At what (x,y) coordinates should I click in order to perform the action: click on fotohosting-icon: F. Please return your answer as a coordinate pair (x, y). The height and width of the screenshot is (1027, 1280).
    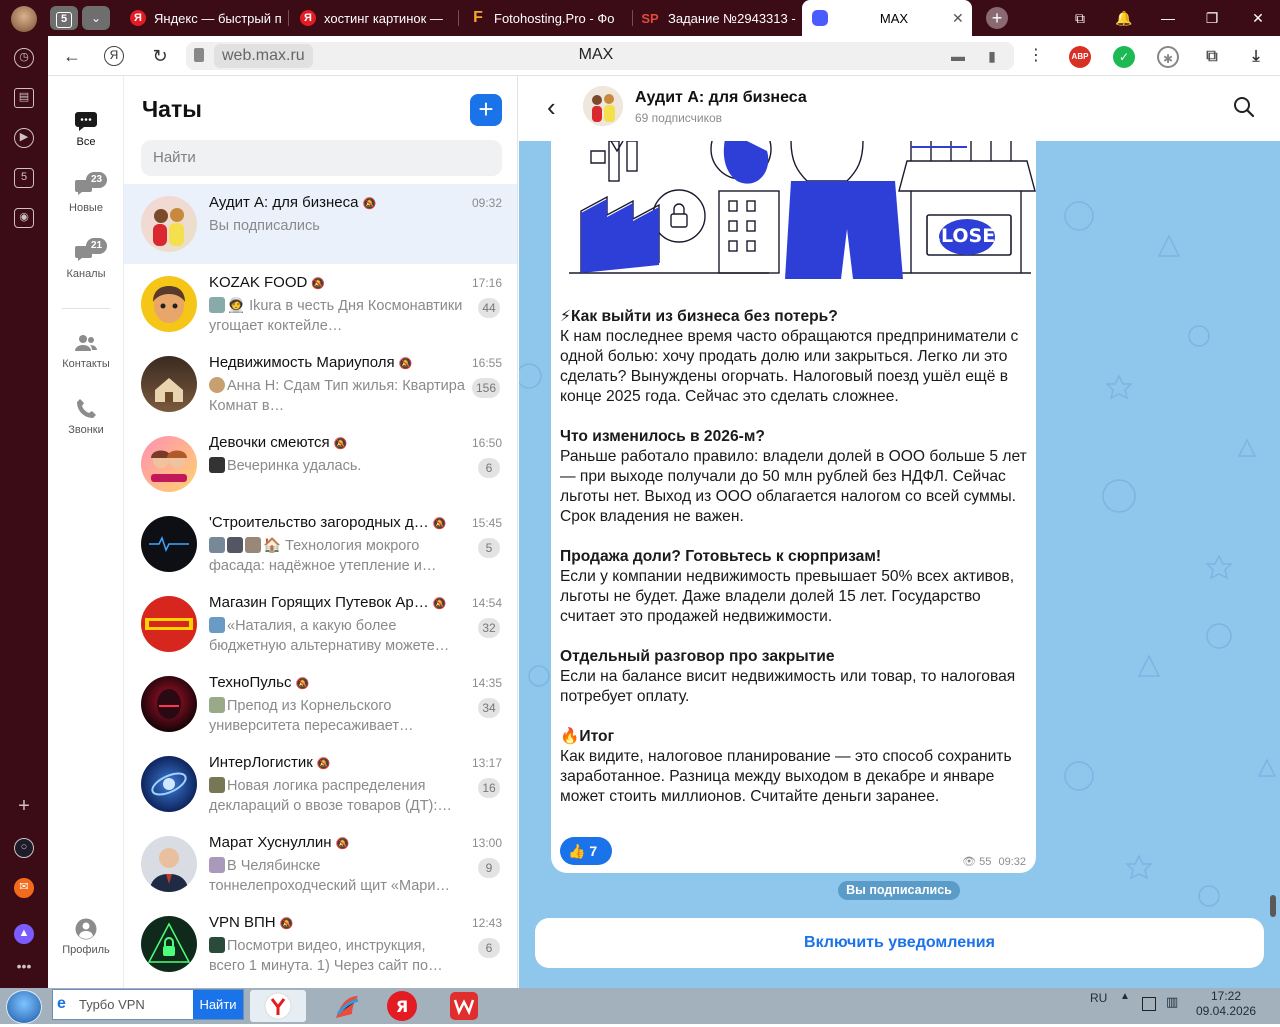
    Looking at the image, I should click on (478, 17).